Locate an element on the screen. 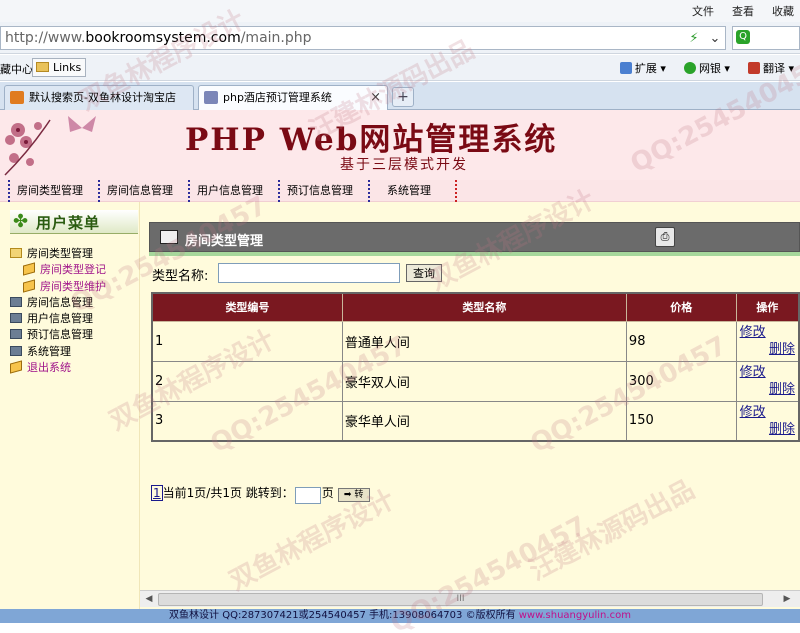 Image resolution: width=800 pixels, height=633 pixels. nav-user-info: 用户信息管理 is located at coordinates (225, 191).